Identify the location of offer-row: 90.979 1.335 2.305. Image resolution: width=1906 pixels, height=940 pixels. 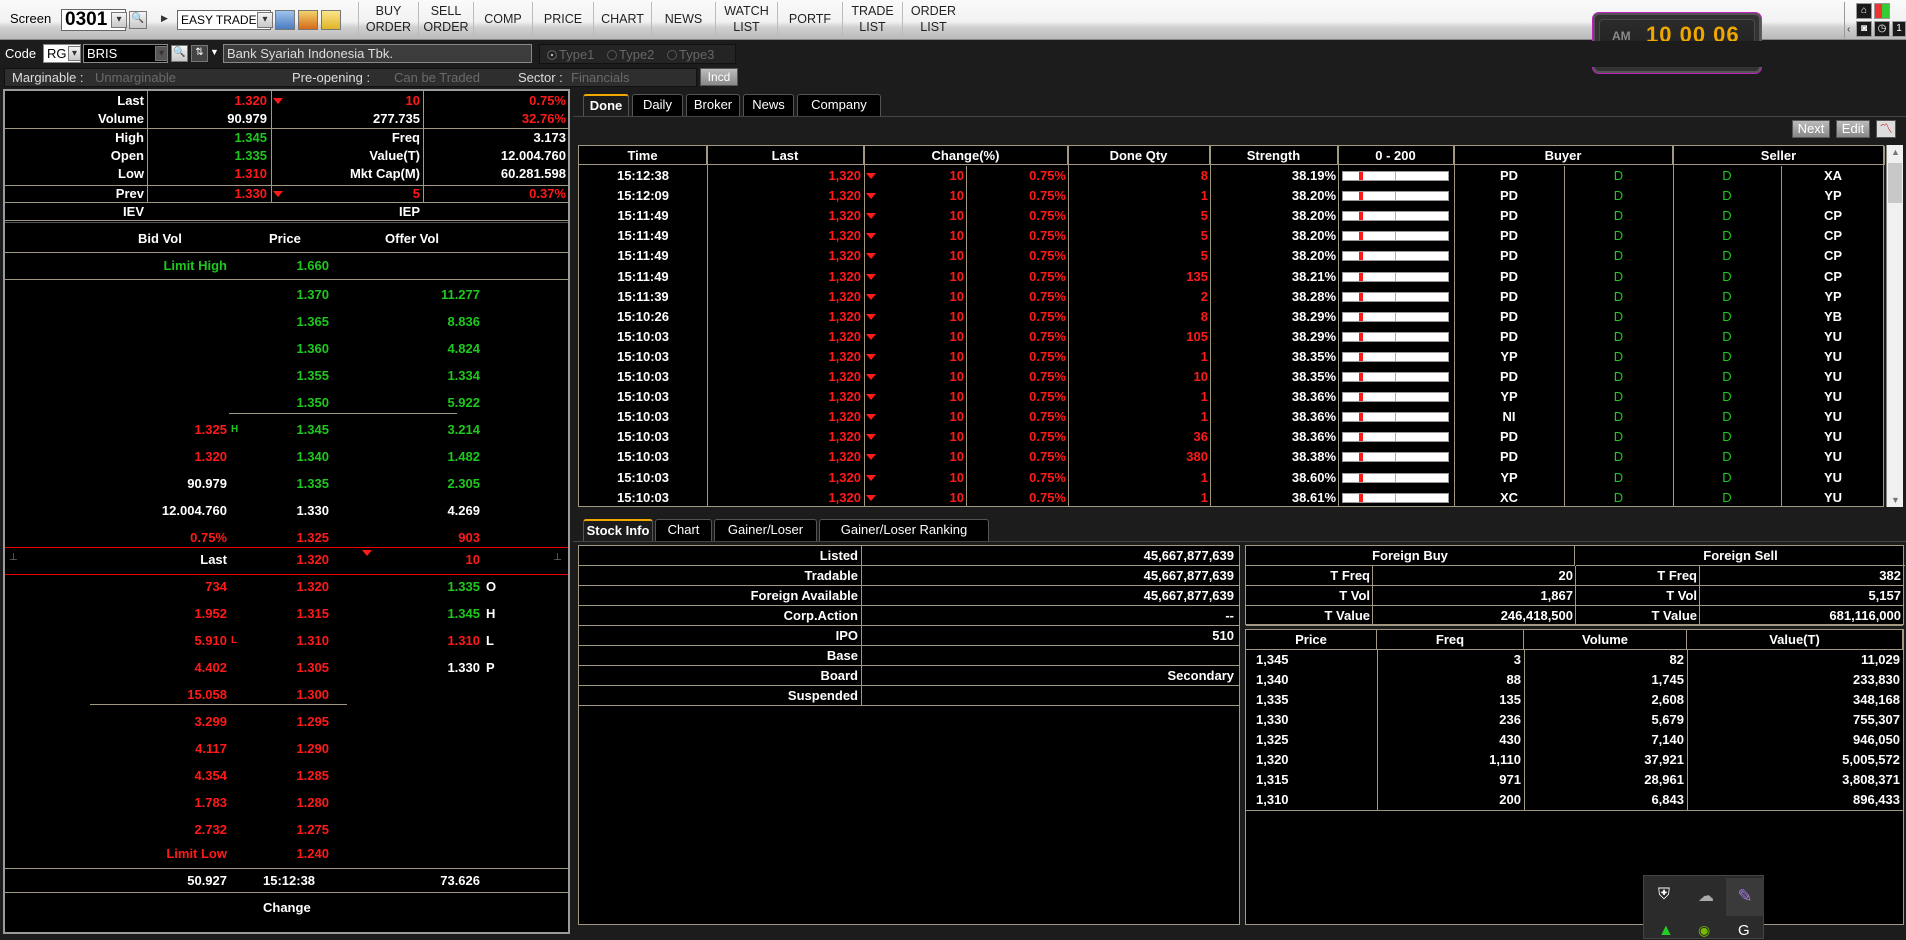
(286, 486).